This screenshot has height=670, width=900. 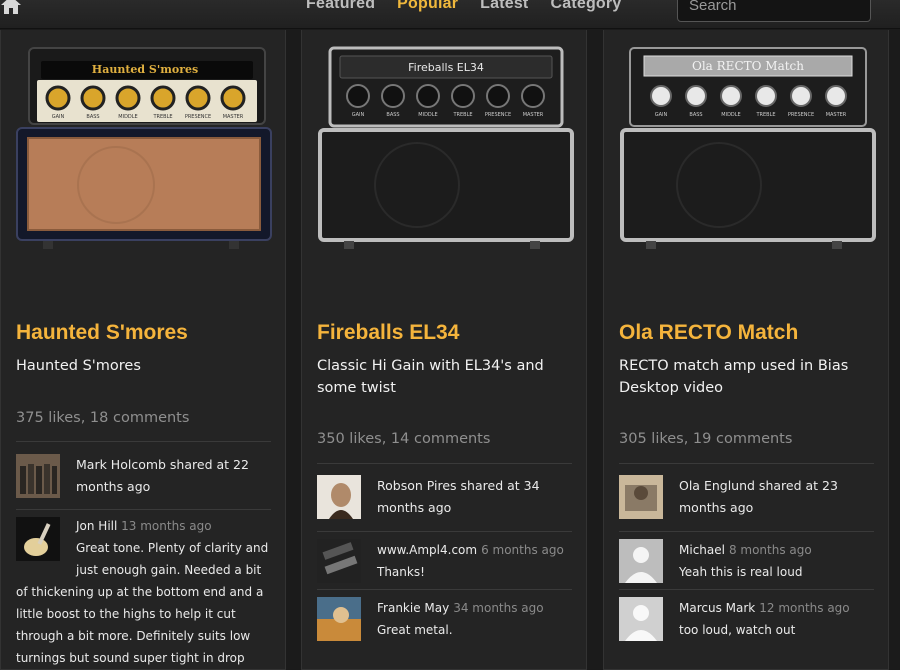 I want to click on comment-author: Jon Hill, so click(x=96, y=526).